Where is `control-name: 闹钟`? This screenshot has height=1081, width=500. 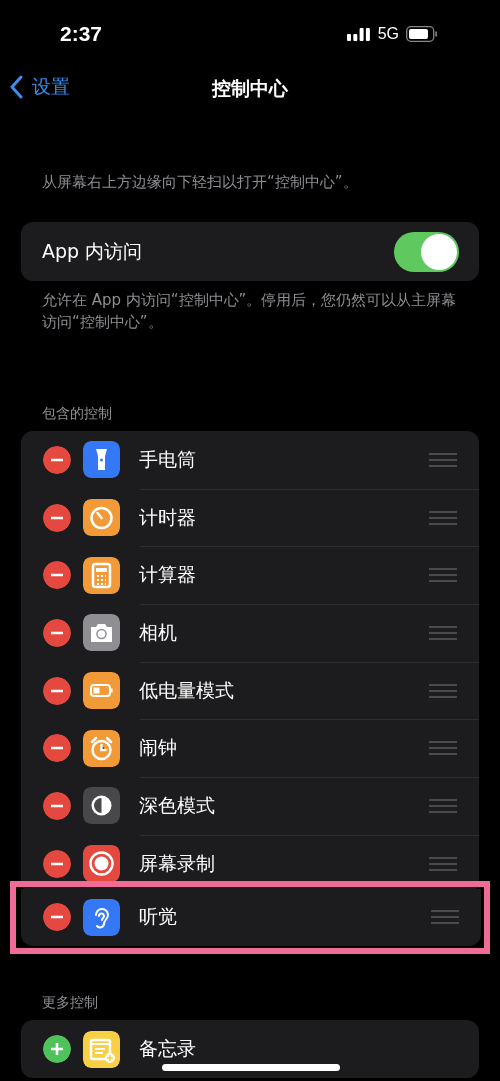 control-name: 闹钟 is located at coordinates (158, 748).